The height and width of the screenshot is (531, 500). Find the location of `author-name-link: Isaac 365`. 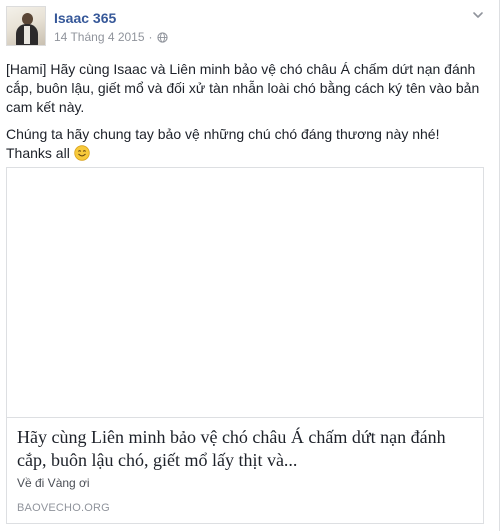

author-name-link: Isaac 365 is located at coordinates (85, 18).